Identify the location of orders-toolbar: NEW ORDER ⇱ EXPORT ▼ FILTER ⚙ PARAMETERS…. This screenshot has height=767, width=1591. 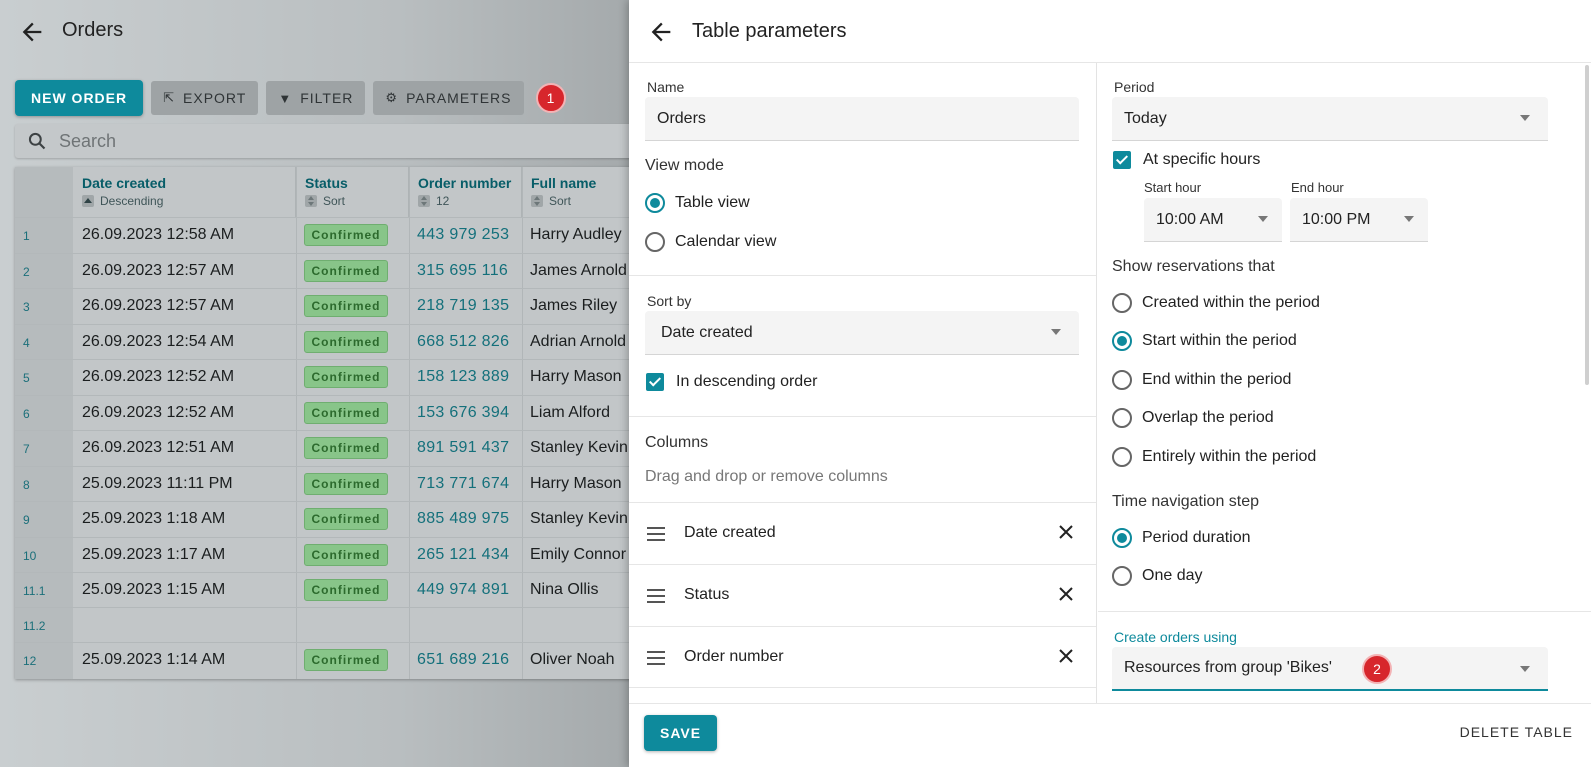
(290, 98).